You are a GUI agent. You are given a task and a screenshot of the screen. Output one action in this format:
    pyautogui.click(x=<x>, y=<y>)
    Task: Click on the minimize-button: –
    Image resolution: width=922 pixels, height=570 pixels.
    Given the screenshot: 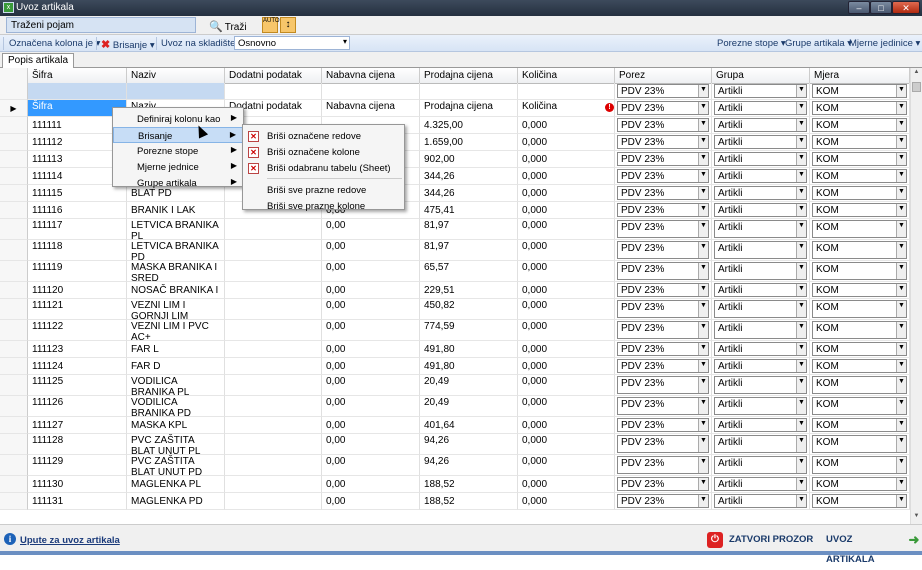 What is the action you would take?
    pyautogui.click(x=859, y=7)
    